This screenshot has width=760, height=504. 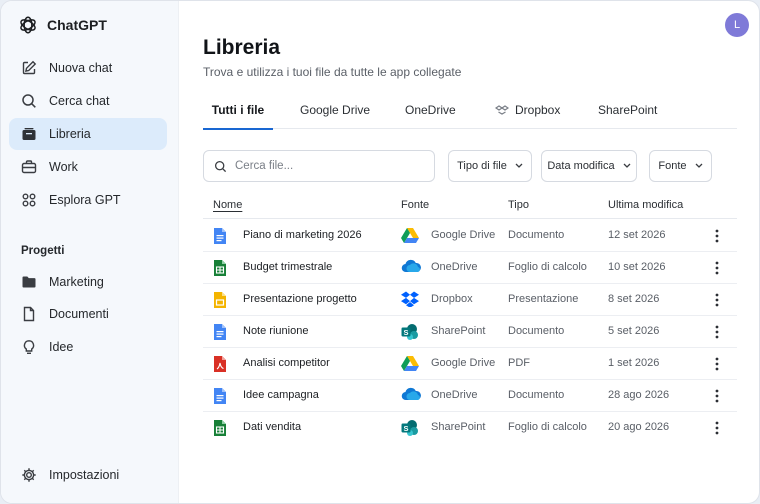 I want to click on edit-icon, so click(x=29, y=67).